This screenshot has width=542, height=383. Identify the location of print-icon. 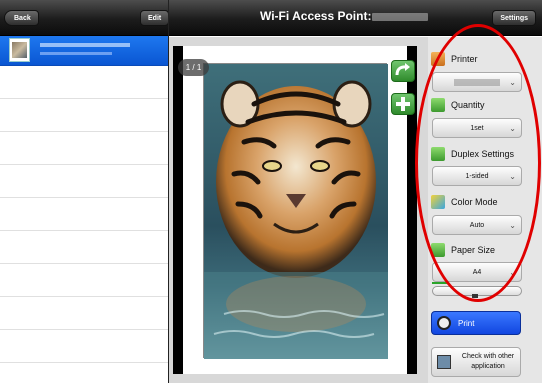
(444, 323).